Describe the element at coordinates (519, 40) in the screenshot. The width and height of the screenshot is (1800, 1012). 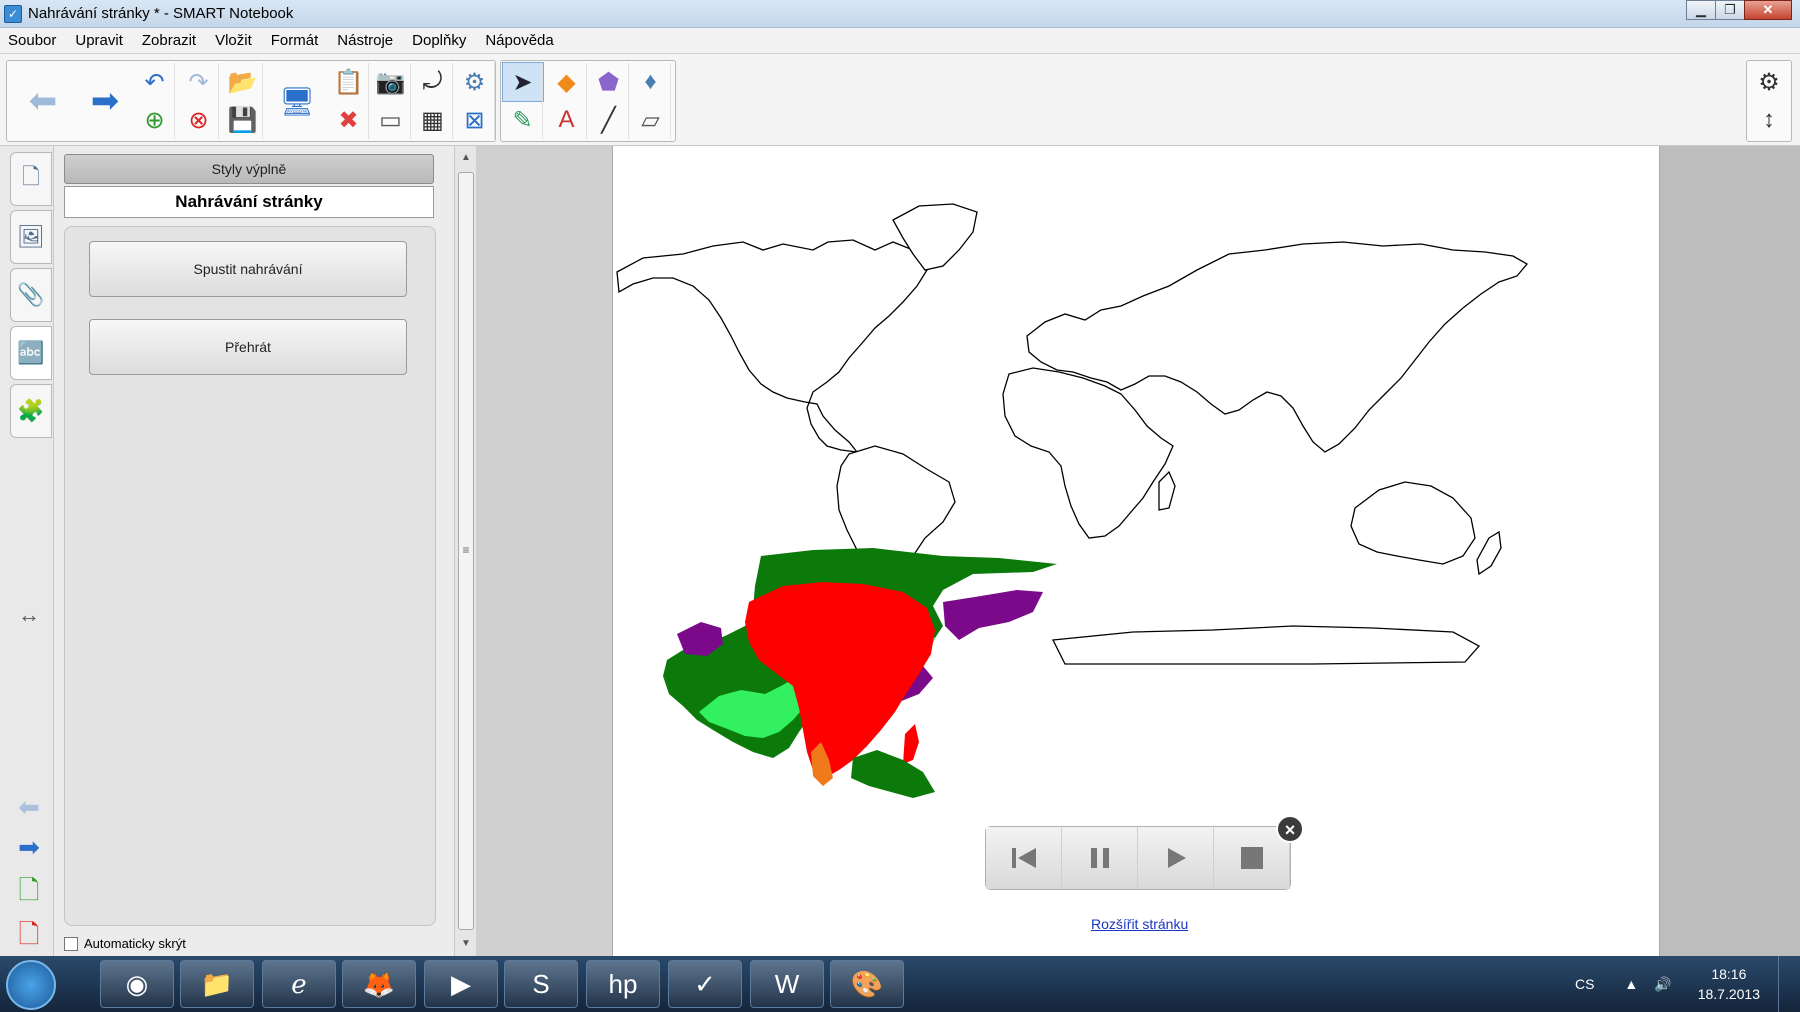
I see `menu-napoveda: Nápověda` at that location.